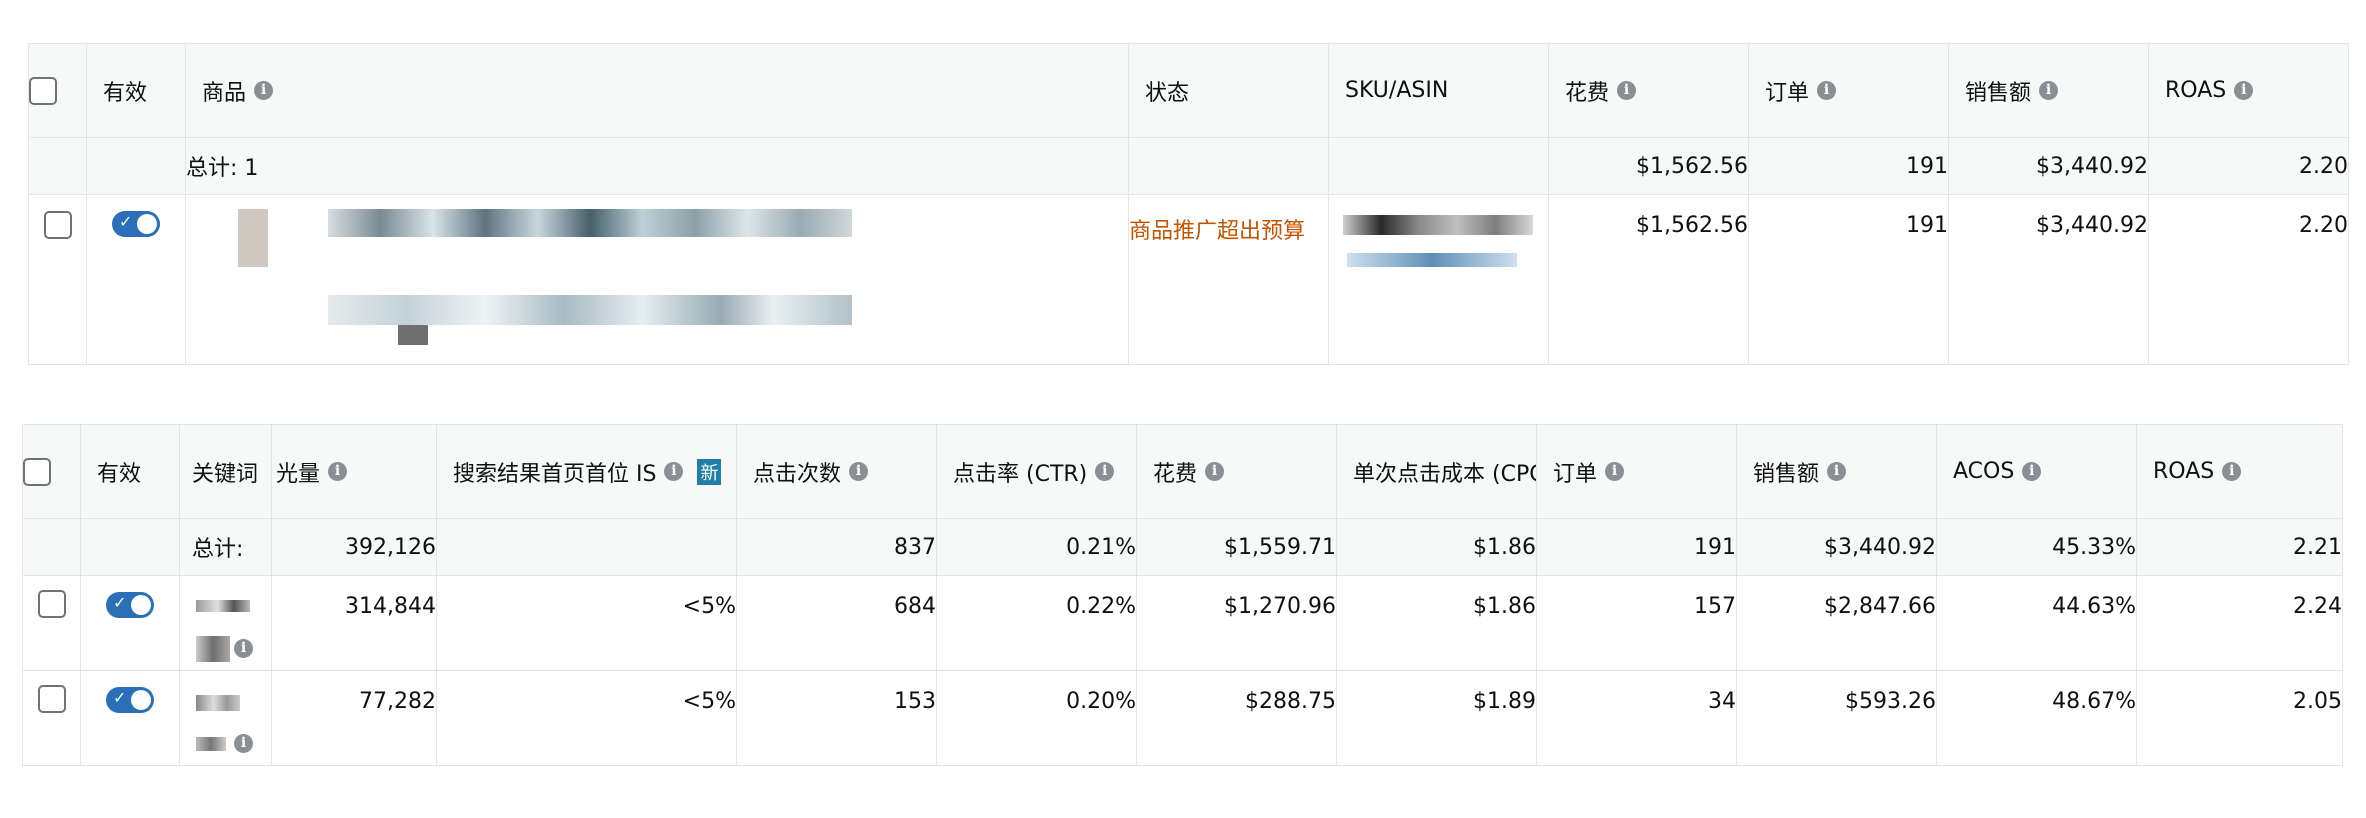  Describe the element at coordinates (590, 310) in the screenshot. I see `product-subtitle-redacted` at that location.